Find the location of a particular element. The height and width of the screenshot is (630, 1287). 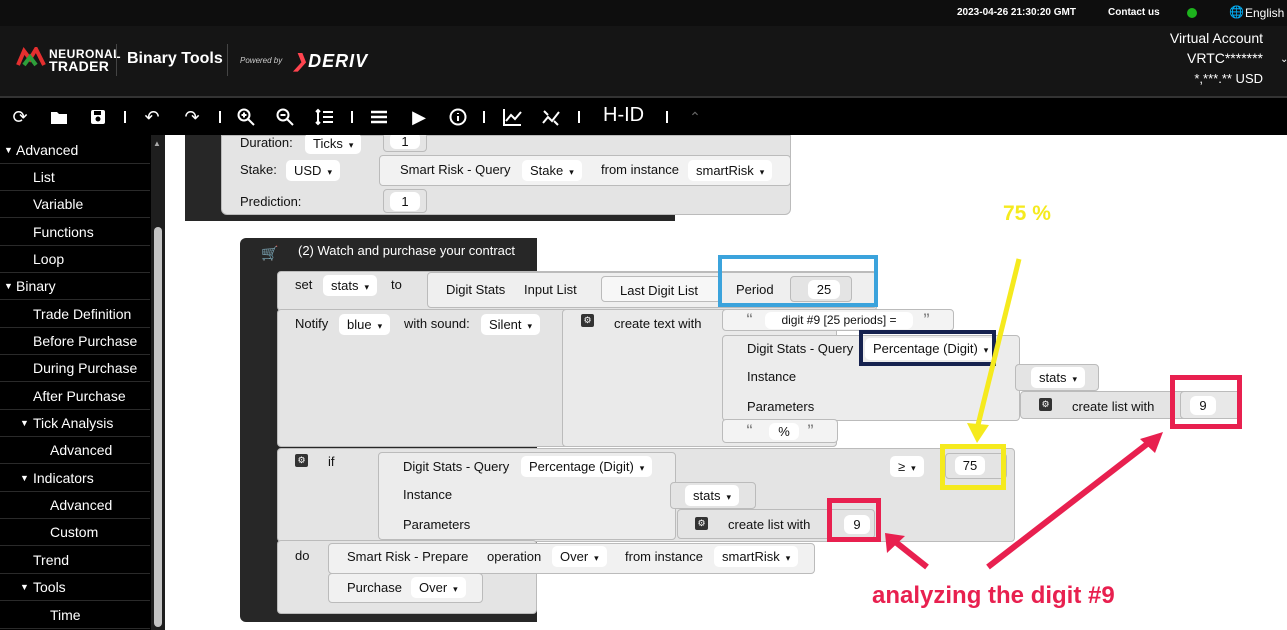

toolbar: ⟳ ↶ ↷ ▶ H-ID ⌃ is located at coordinates (643, 115).